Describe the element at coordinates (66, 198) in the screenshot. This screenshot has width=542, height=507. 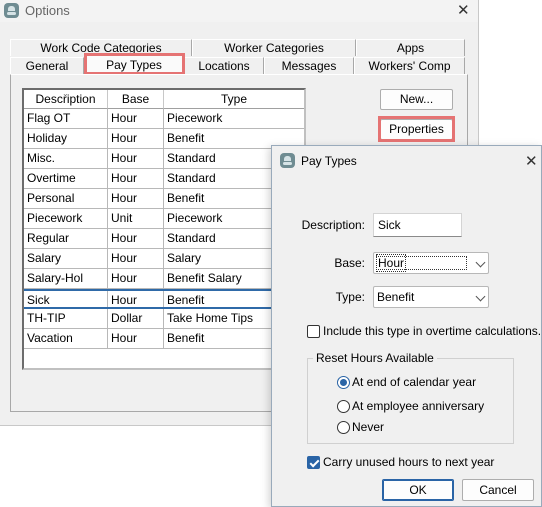
I see `cell-description: Personal` at that location.